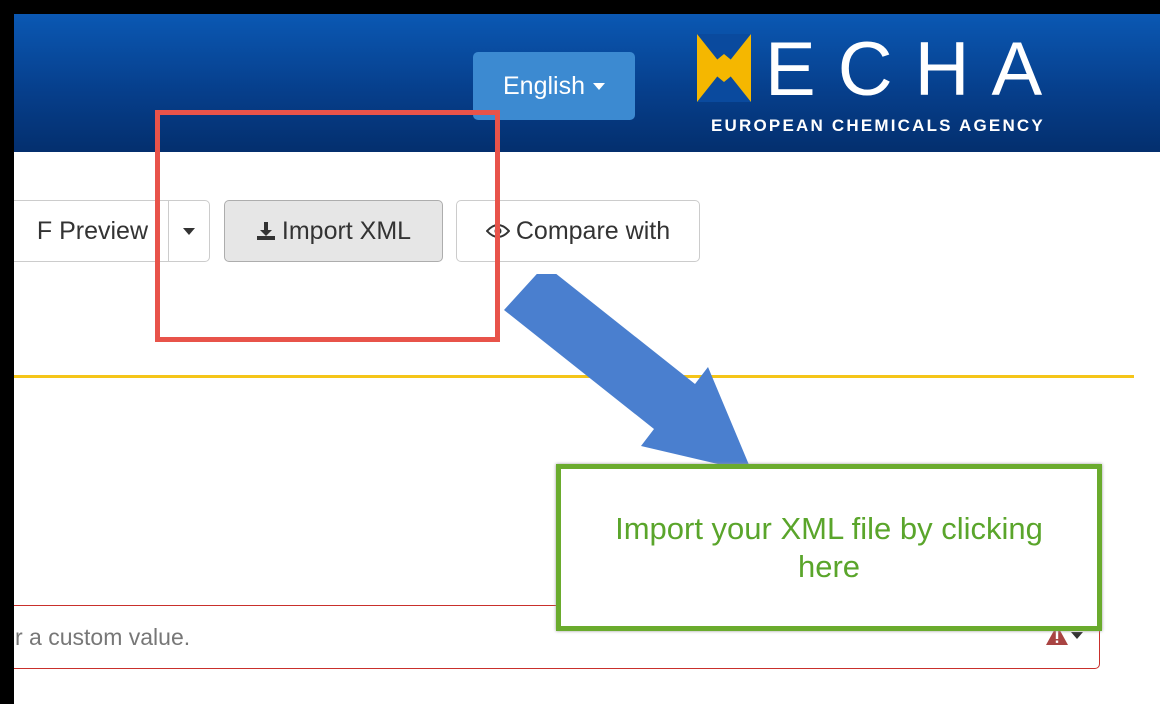 This screenshot has width=1160, height=704. What do you see at coordinates (593, 230) in the screenshot?
I see `compare-with-label: Compare with` at bounding box center [593, 230].